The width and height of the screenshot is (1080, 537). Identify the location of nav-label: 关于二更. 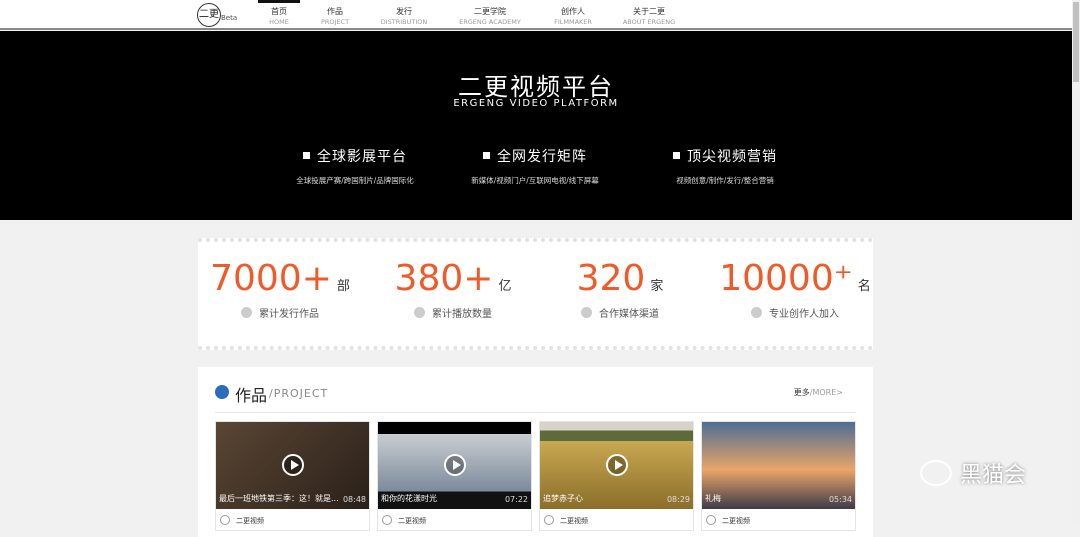
(649, 11).